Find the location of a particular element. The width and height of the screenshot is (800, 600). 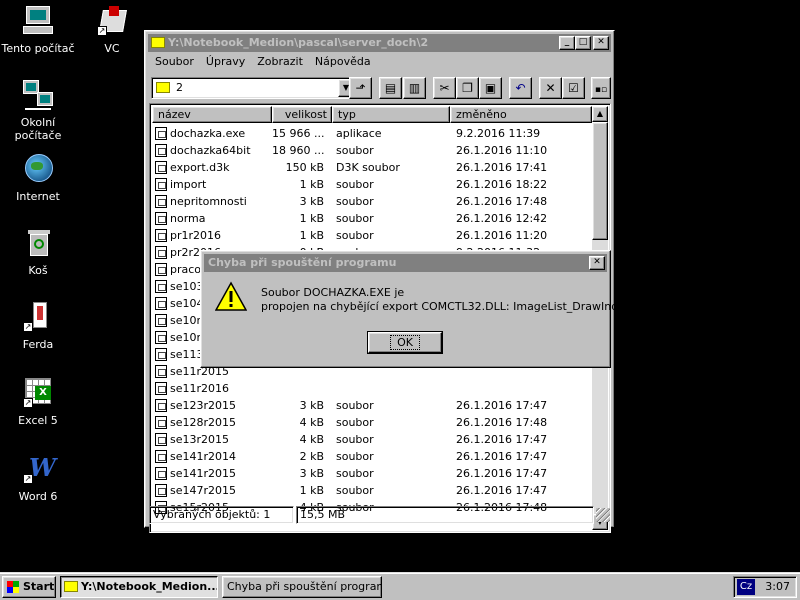

toolbar: 2 ▼ ⬏ ▤ ▥ ✂ ❐ ▣ ↶ ✕ ☑ ▪▫ is located at coordinates (380, 88).